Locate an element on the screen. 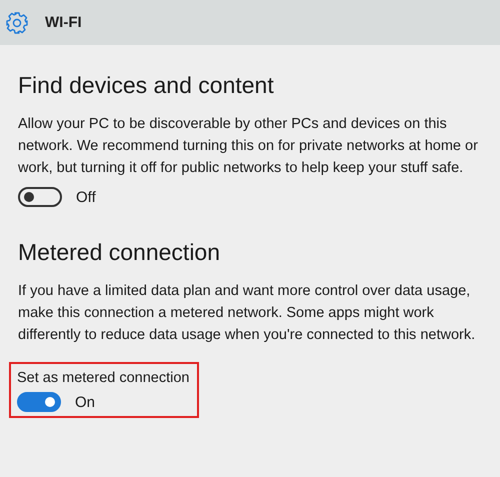  section-description: Allow your PC to be discoverable by other PCs and devices on this network. We recommend turning this on for private networks at home or work, but turning it off for public networks to help keep your stuff safe. is located at coordinates (248, 146).